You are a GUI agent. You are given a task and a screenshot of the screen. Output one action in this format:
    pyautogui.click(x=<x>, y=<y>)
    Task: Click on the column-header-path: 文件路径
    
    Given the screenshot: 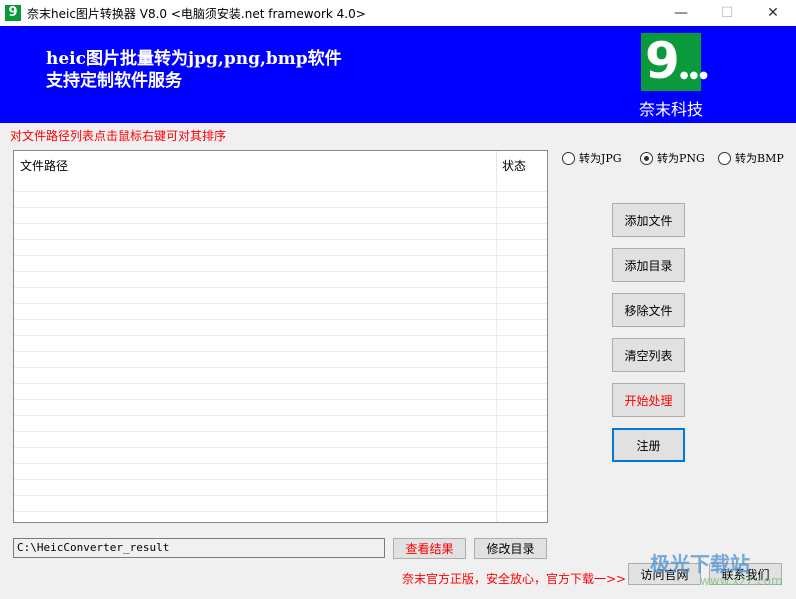 What is the action you would take?
    pyautogui.click(x=44, y=165)
    